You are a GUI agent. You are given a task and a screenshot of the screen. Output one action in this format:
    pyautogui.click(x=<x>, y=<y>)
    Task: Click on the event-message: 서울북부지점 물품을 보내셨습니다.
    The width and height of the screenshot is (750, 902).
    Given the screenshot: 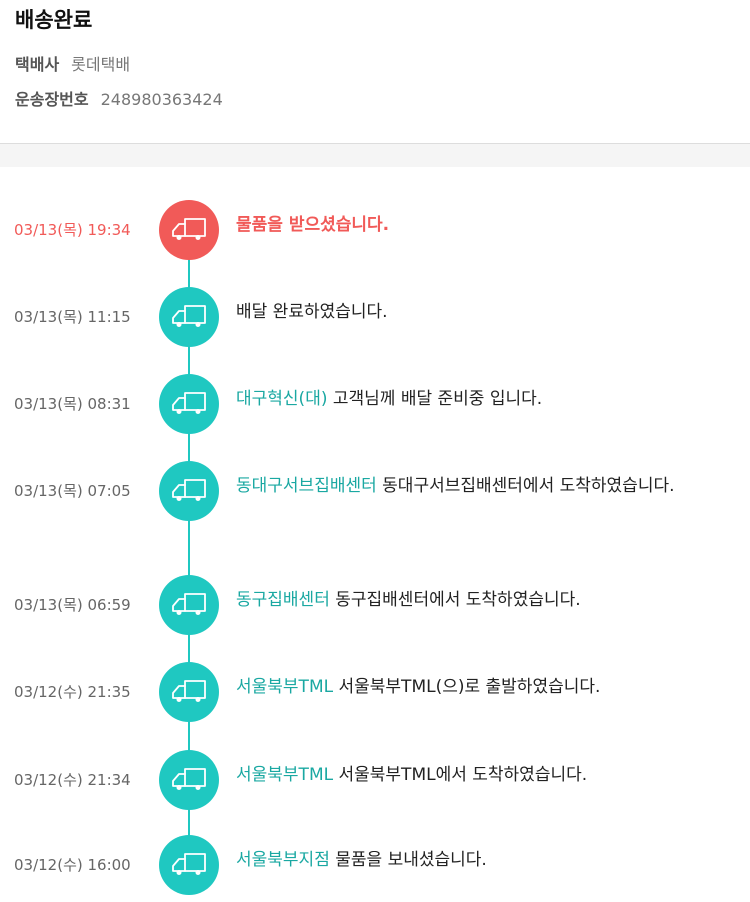 What is the action you would take?
    pyautogui.click(x=486, y=860)
    